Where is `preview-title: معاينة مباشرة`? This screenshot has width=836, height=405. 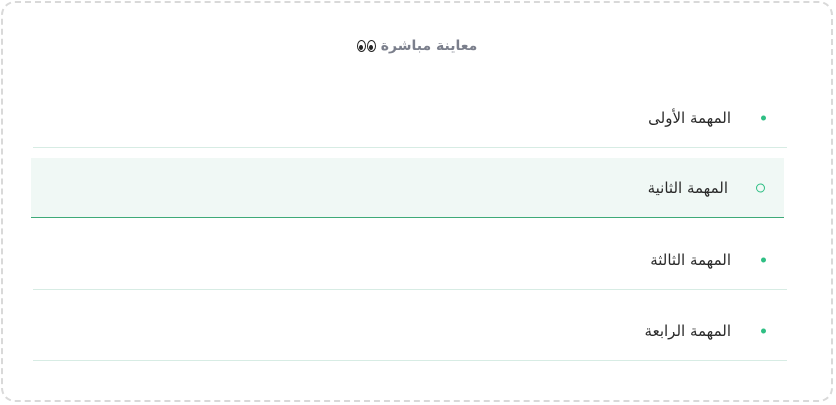 preview-title: معاينة مباشرة is located at coordinates (429, 46).